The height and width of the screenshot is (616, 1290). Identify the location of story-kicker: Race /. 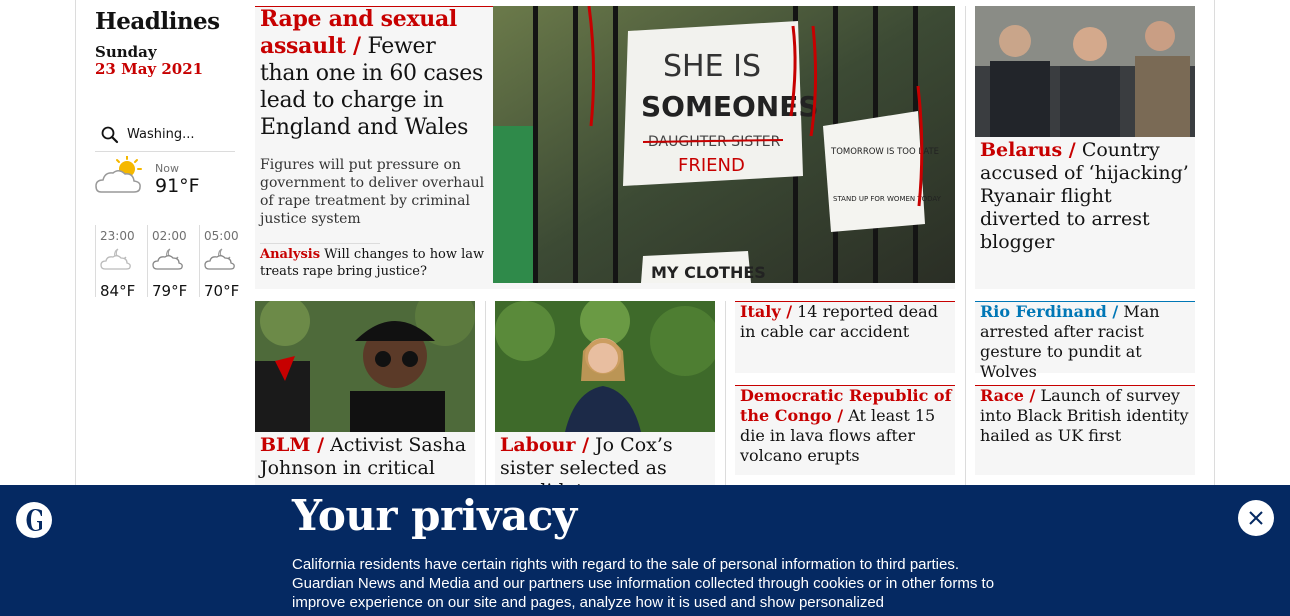
(1008, 395).